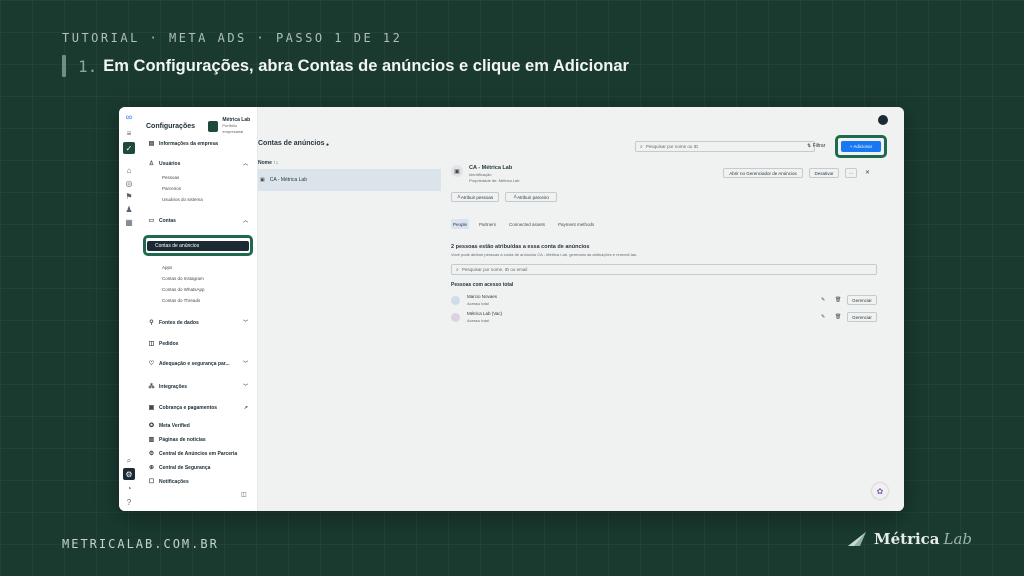  I want to click on tab-partners: Partners, so click(487, 224).